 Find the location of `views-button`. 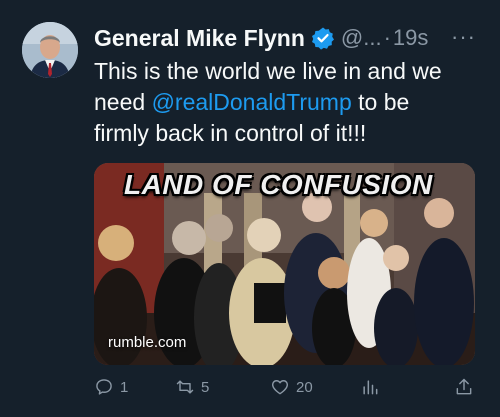

views-button is located at coordinates (370, 387).